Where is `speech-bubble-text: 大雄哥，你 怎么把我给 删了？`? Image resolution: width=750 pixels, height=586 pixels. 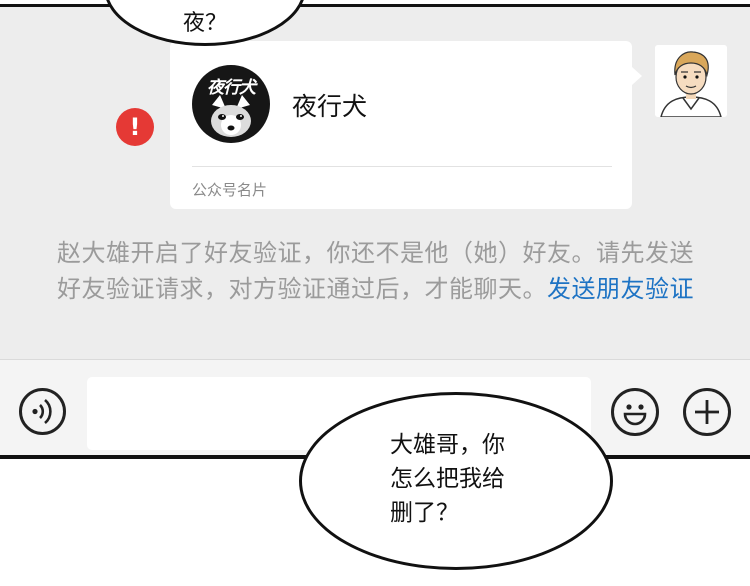
speech-bubble-text: 大雄哥，你 怎么把我给 删了？ is located at coordinates (465, 479).